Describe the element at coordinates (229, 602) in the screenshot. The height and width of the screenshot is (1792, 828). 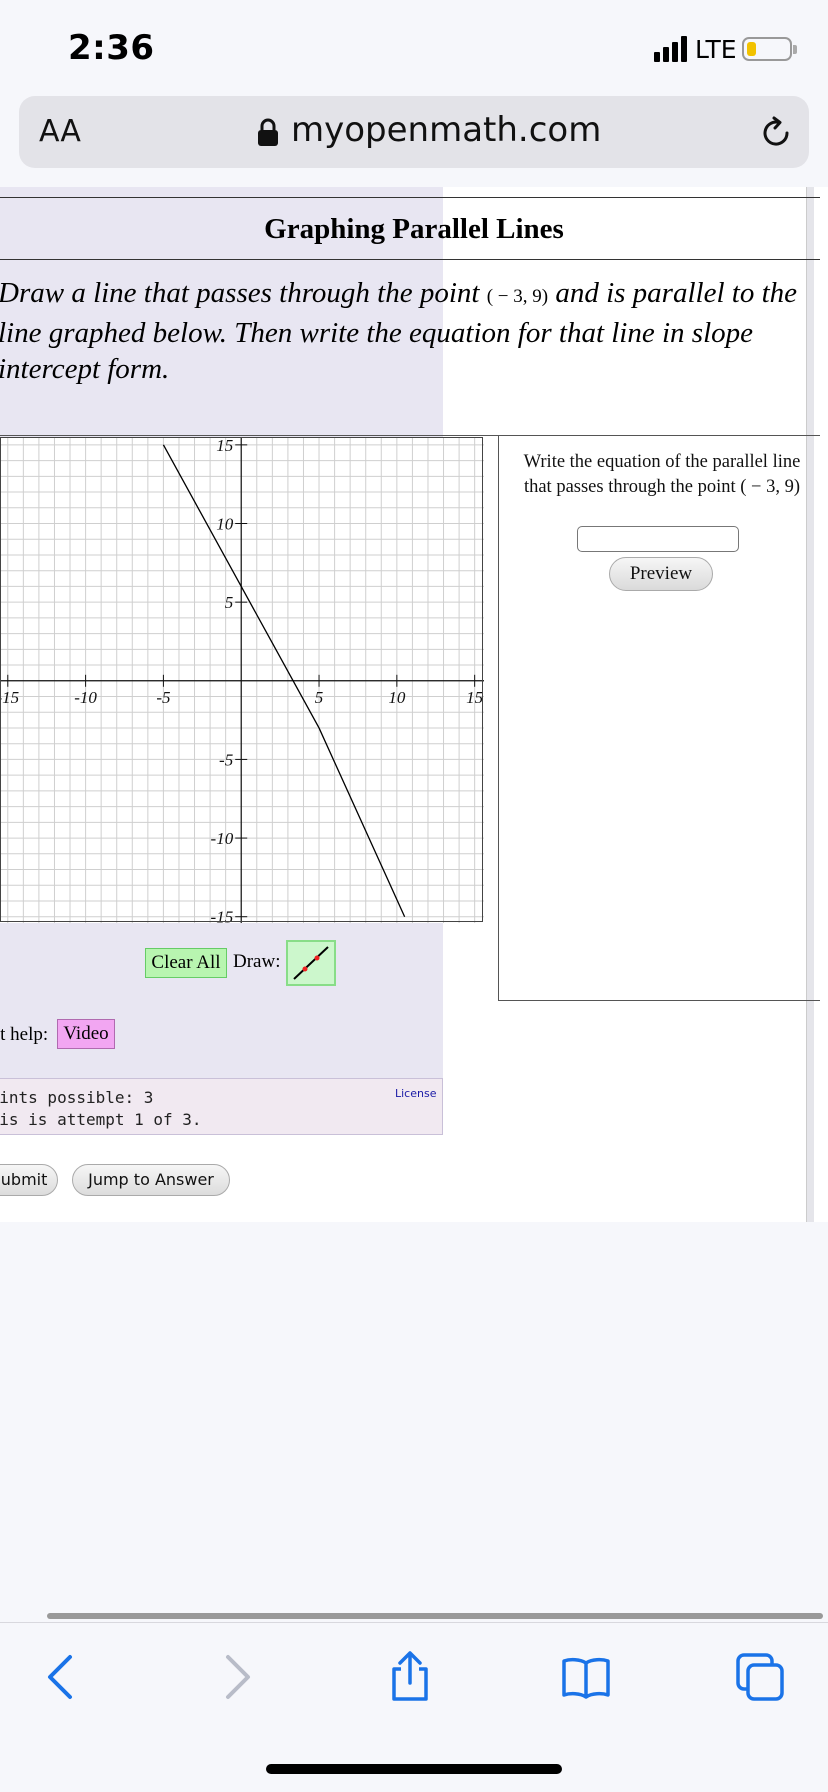
I see `y-tick-label: 5` at that location.